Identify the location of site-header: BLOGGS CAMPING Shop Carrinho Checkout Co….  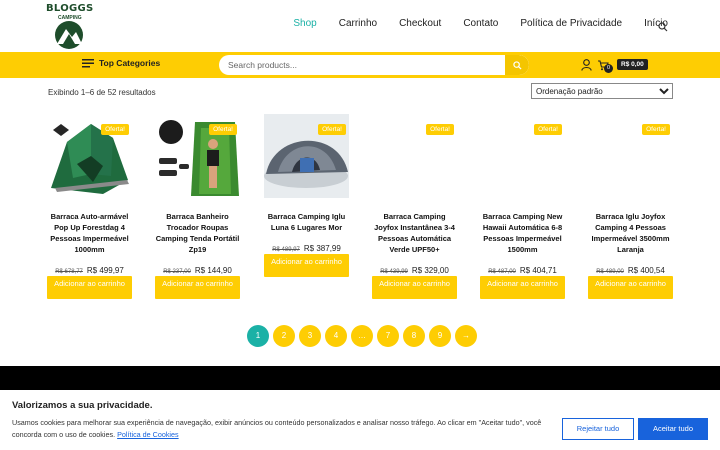
(360, 26).